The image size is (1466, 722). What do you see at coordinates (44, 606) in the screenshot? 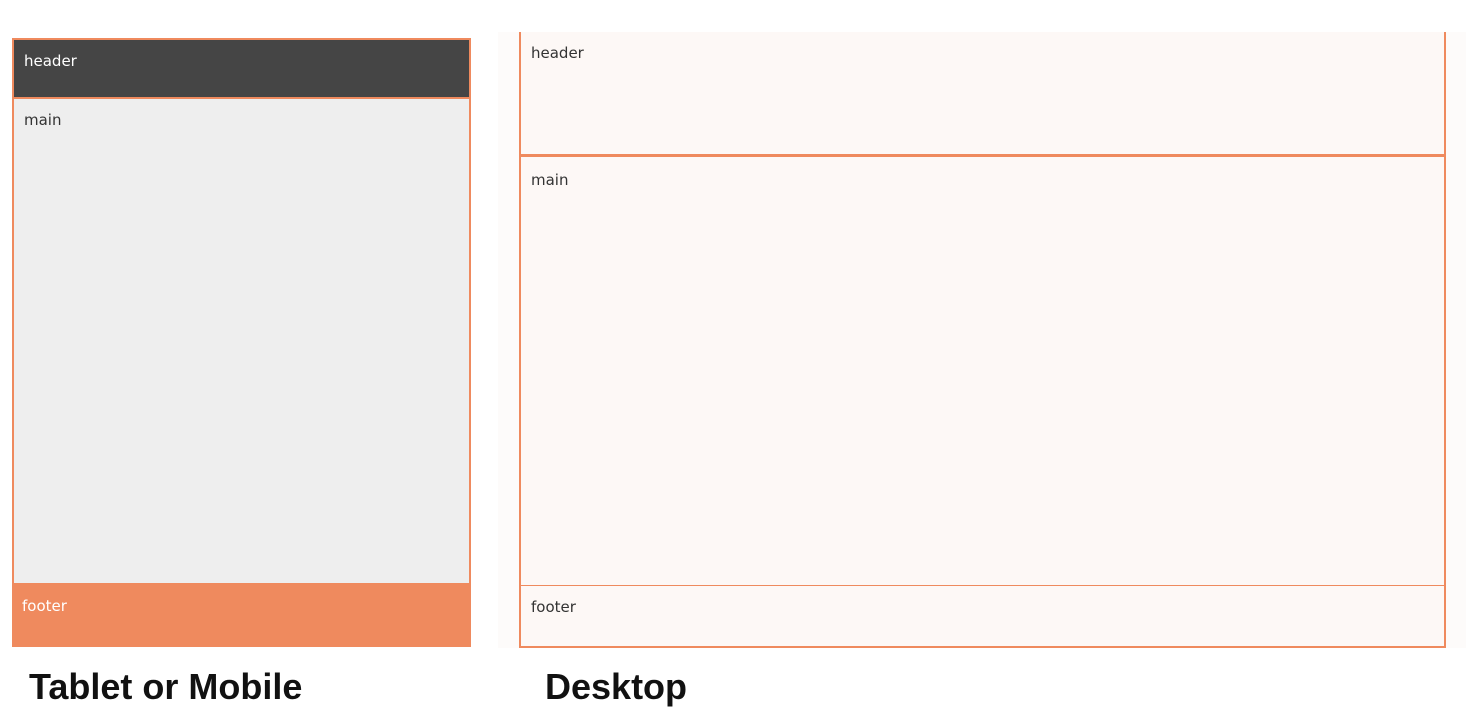
I see `mobile-footer-label: footer` at bounding box center [44, 606].